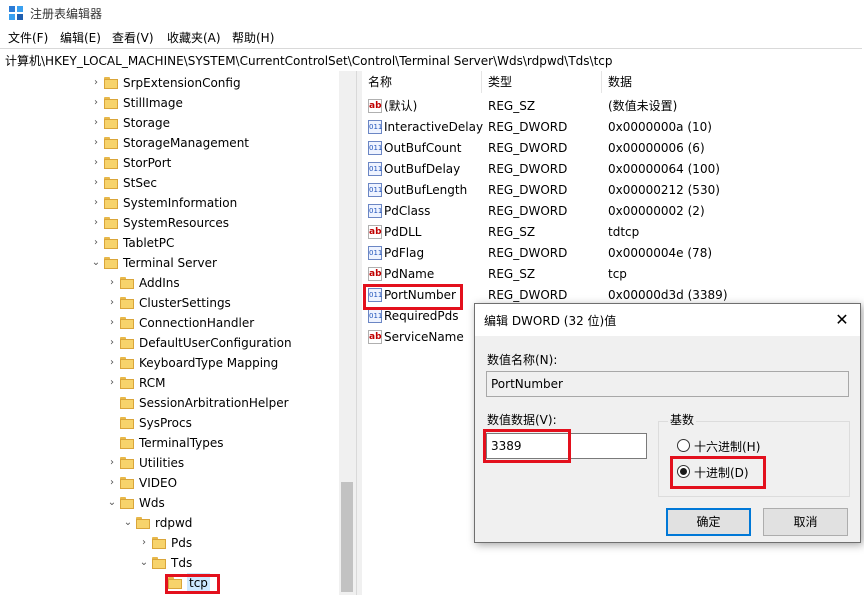  I want to click on tree-item: › TabletPC, so click(169, 243).